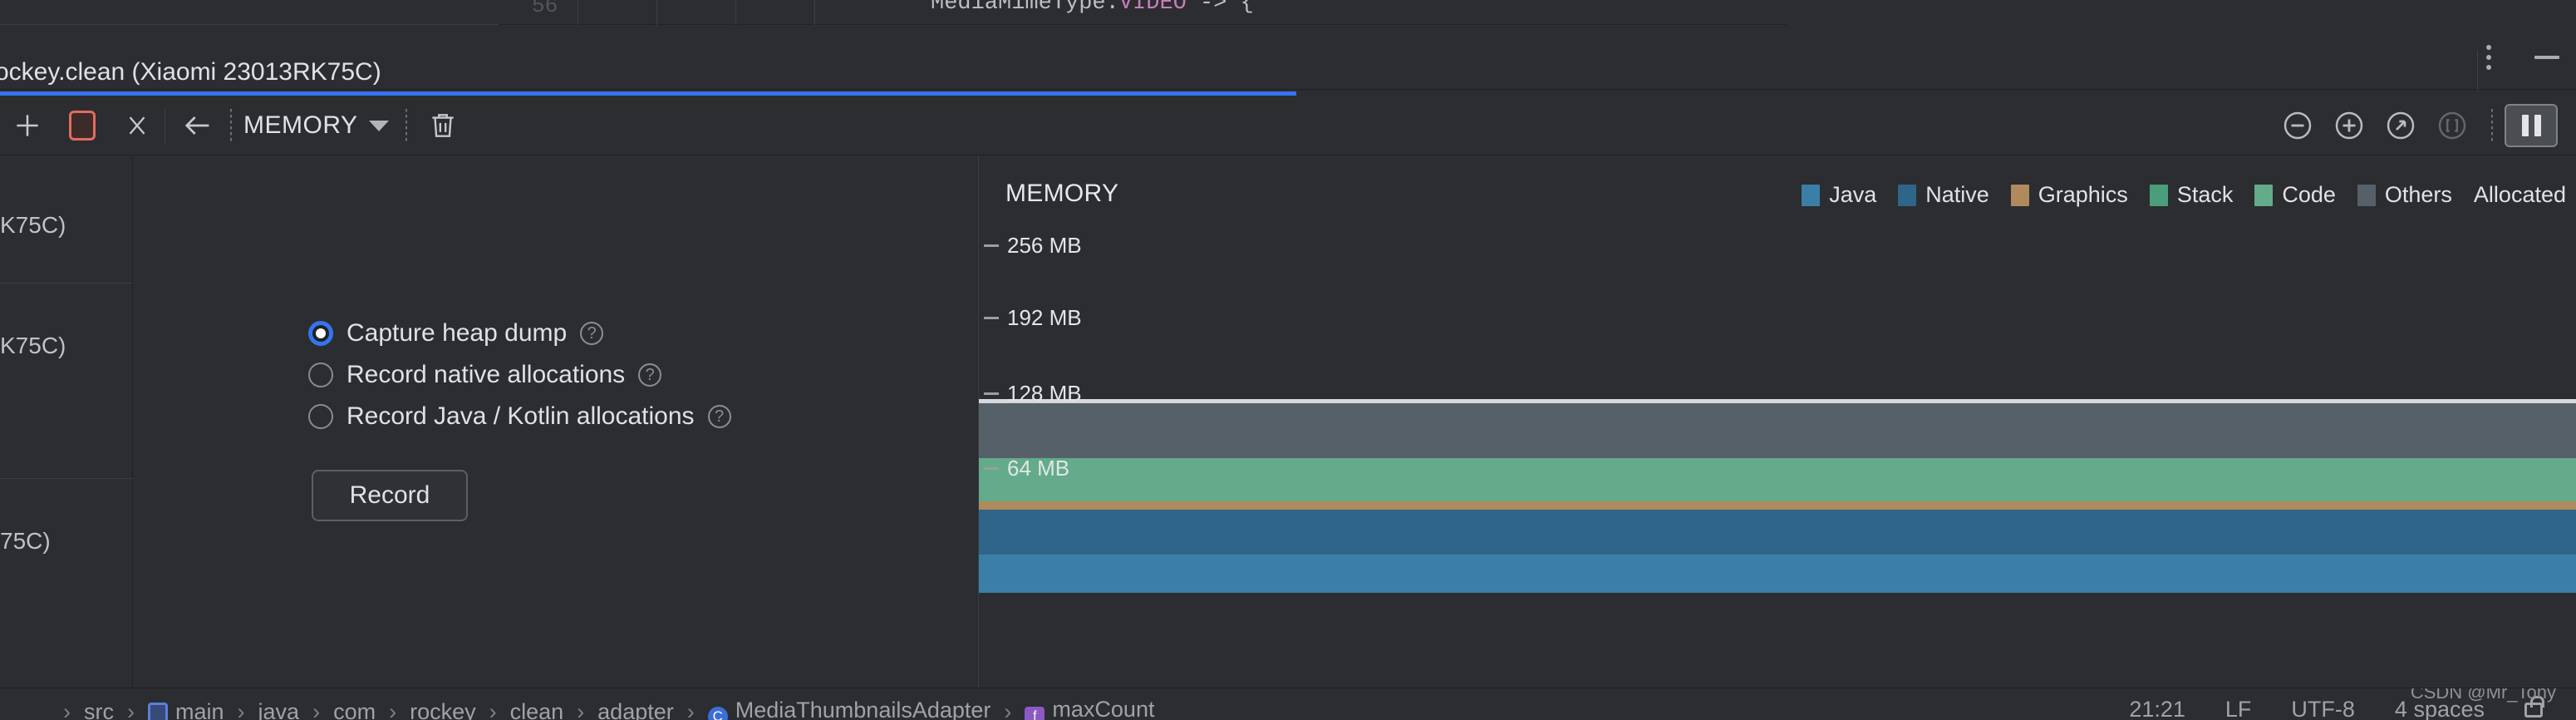 The height and width of the screenshot is (720, 2576). I want to click on profiler-titlebar: ockey.clean (Xiaomi 23013RK75C), so click(1288, 57).